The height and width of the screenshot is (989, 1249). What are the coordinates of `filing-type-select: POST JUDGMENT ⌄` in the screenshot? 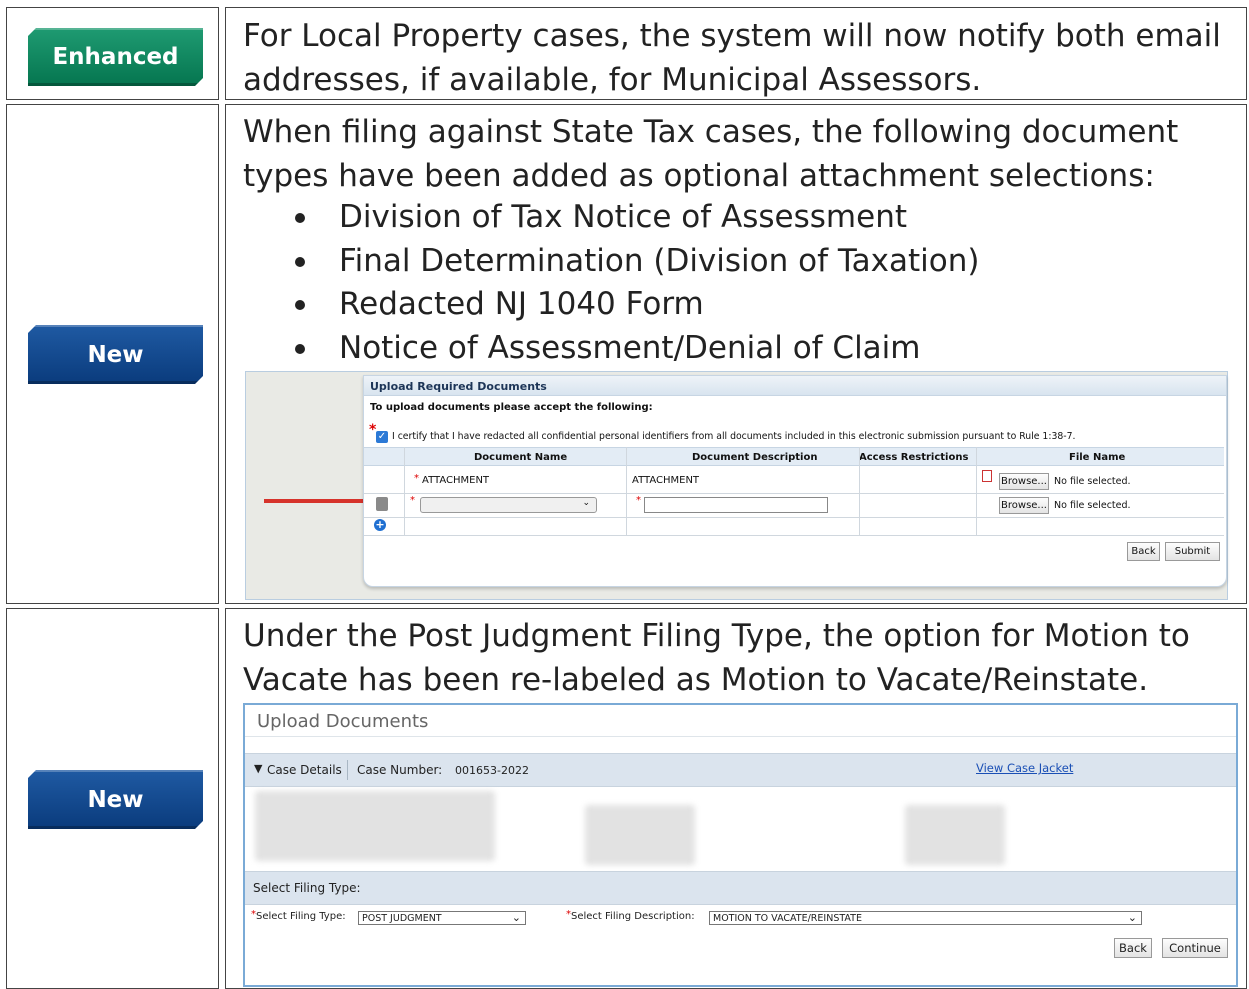 It's located at (442, 918).